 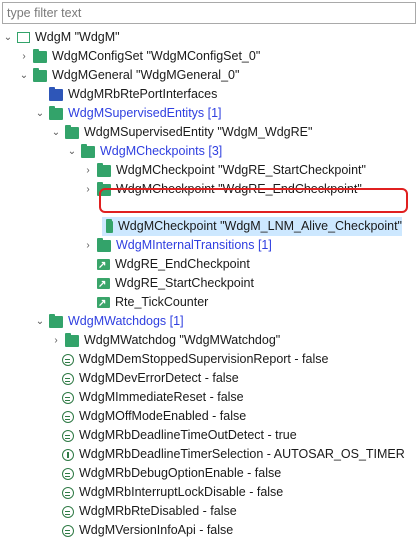 What do you see at coordinates (239, 189) in the screenshot?
I see `tree-node-label: WdgMCheckpoint "WdgRE_EndCheckpoint"` at bounding box center [239, 189].